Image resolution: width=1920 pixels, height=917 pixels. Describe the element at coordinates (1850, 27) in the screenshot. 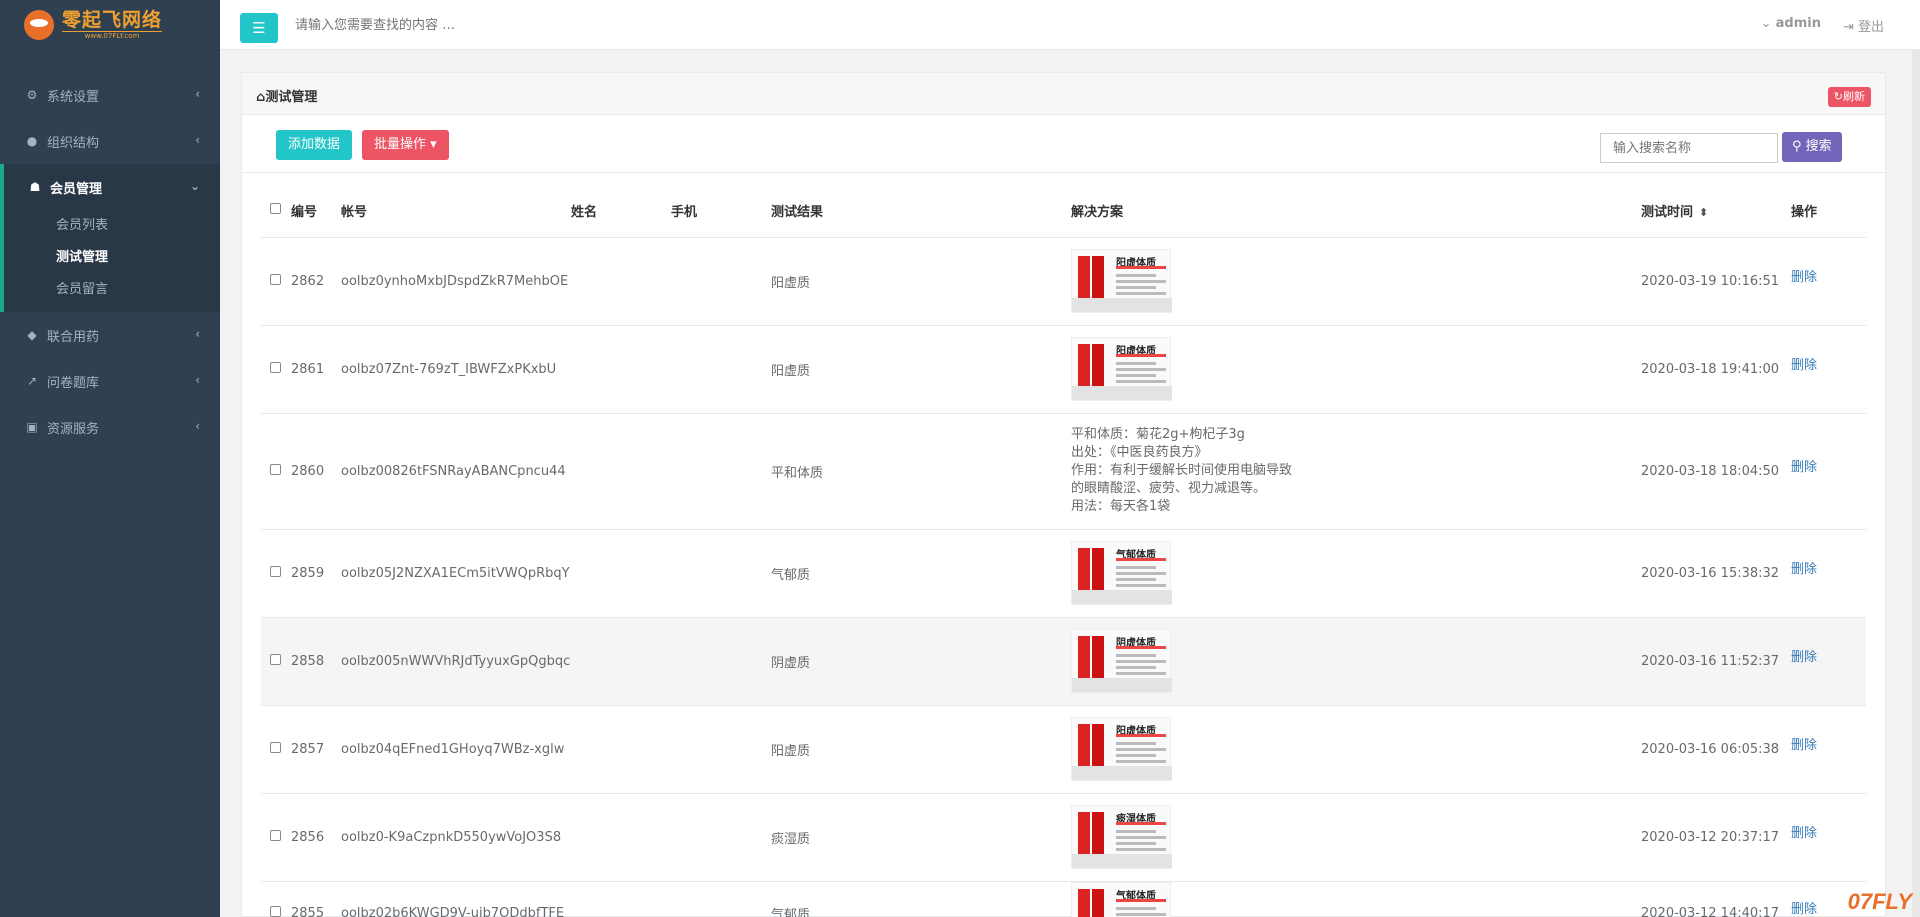

I see `sign-out-icon: ⇥` at that location.